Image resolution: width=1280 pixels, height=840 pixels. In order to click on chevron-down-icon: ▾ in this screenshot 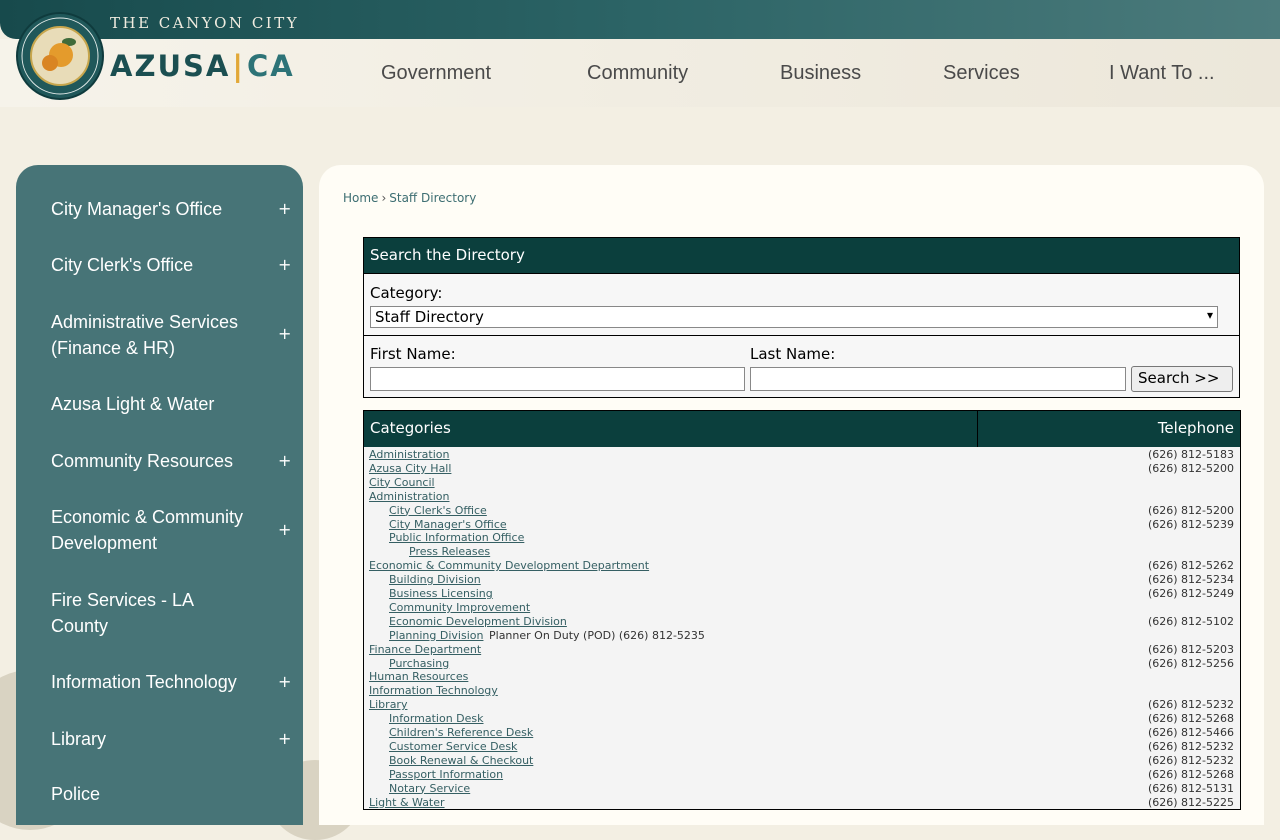, I will do `click(1209, 315)`.